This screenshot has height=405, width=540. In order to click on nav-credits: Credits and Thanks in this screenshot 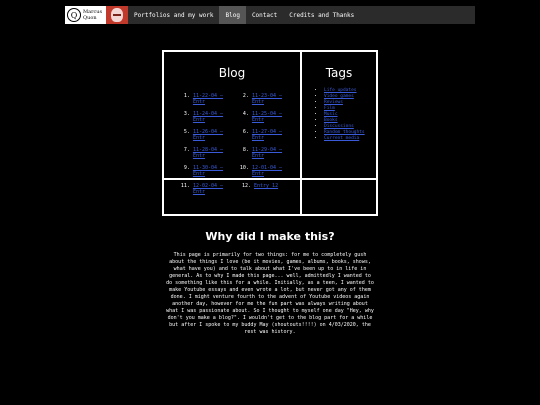, I will do `click(321, 15)`.